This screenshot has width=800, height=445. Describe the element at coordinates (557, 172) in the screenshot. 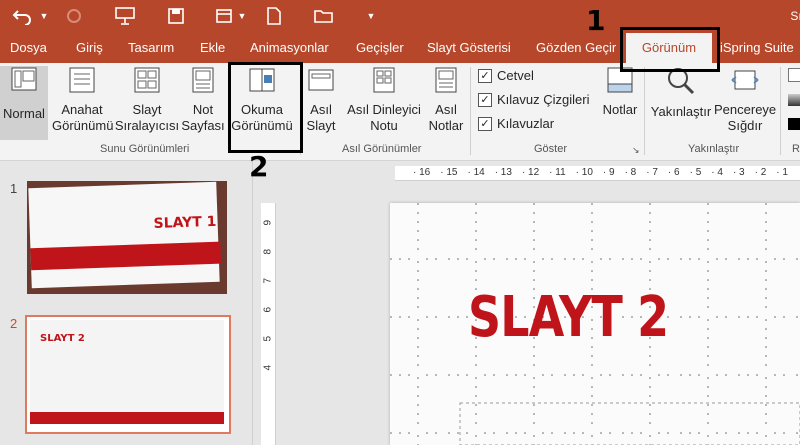

I see `ruler-tick-label: · 11` at that location.